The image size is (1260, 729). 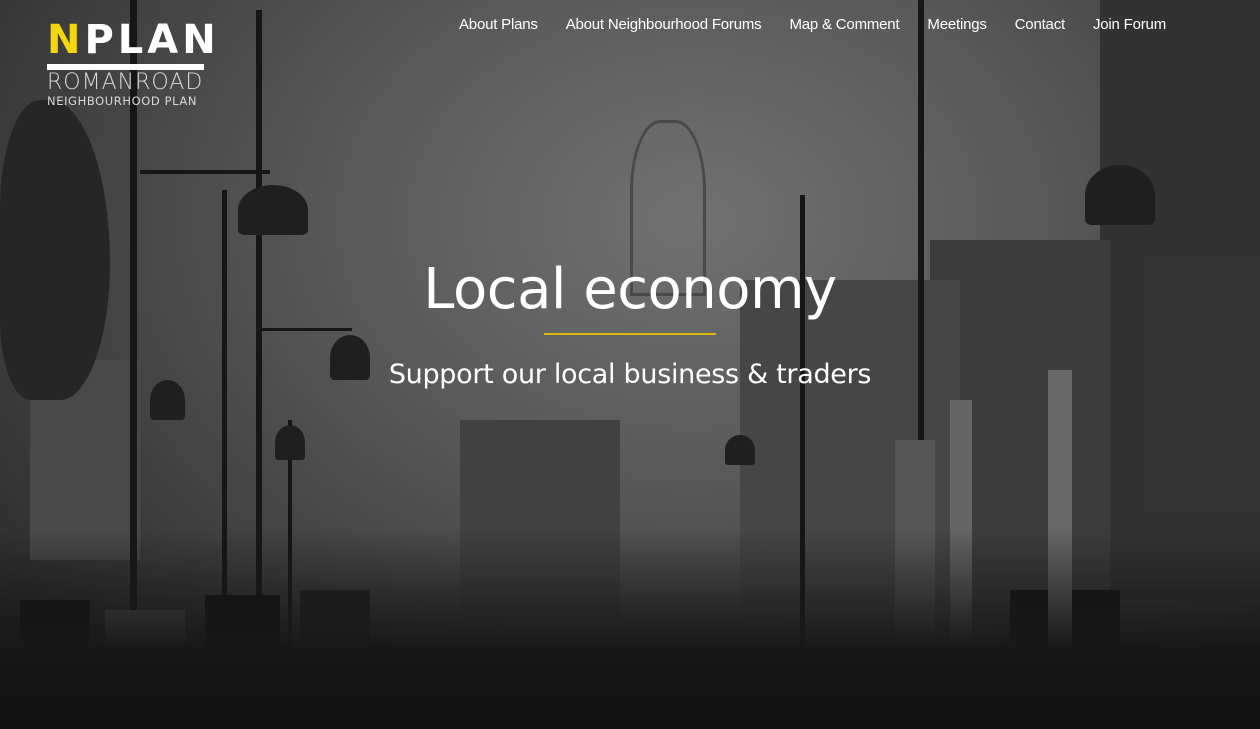 What do you see at coordinates (956, 24) in the screenshot?
I see `nav-meetings: Meetings` at bounding box center [956, 24].